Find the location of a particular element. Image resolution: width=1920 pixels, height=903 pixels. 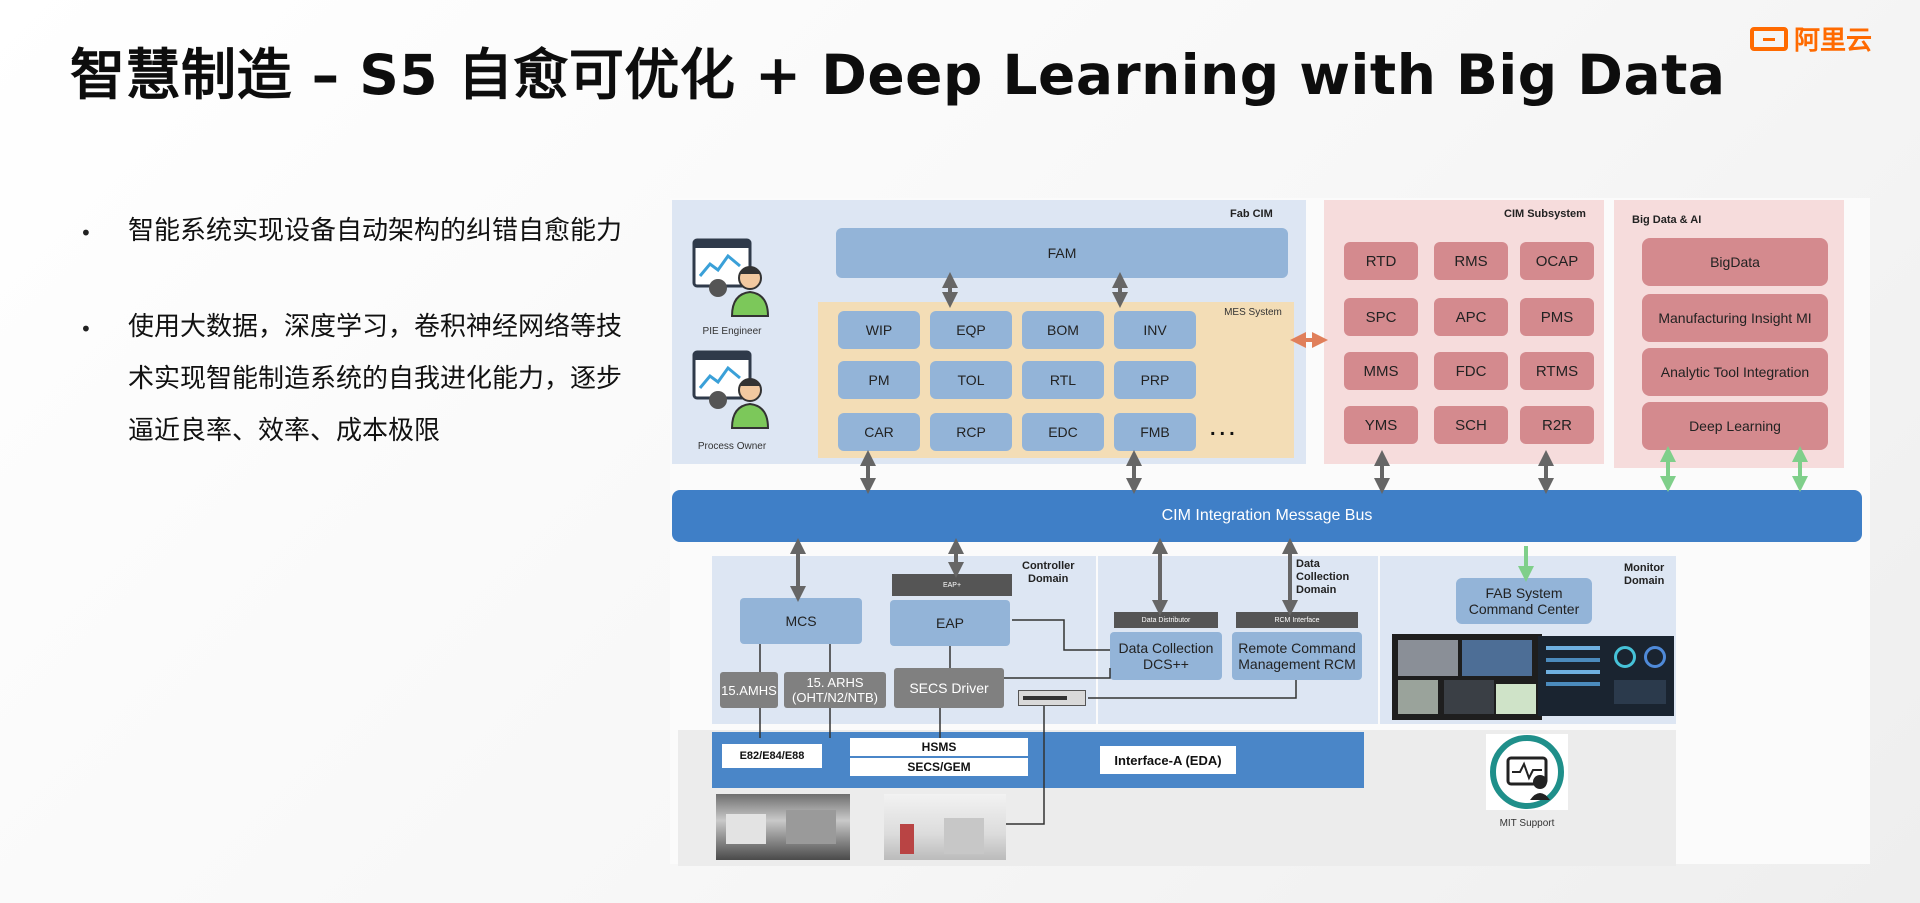

line-secs-dcs is located at coordinates (1057, 673).